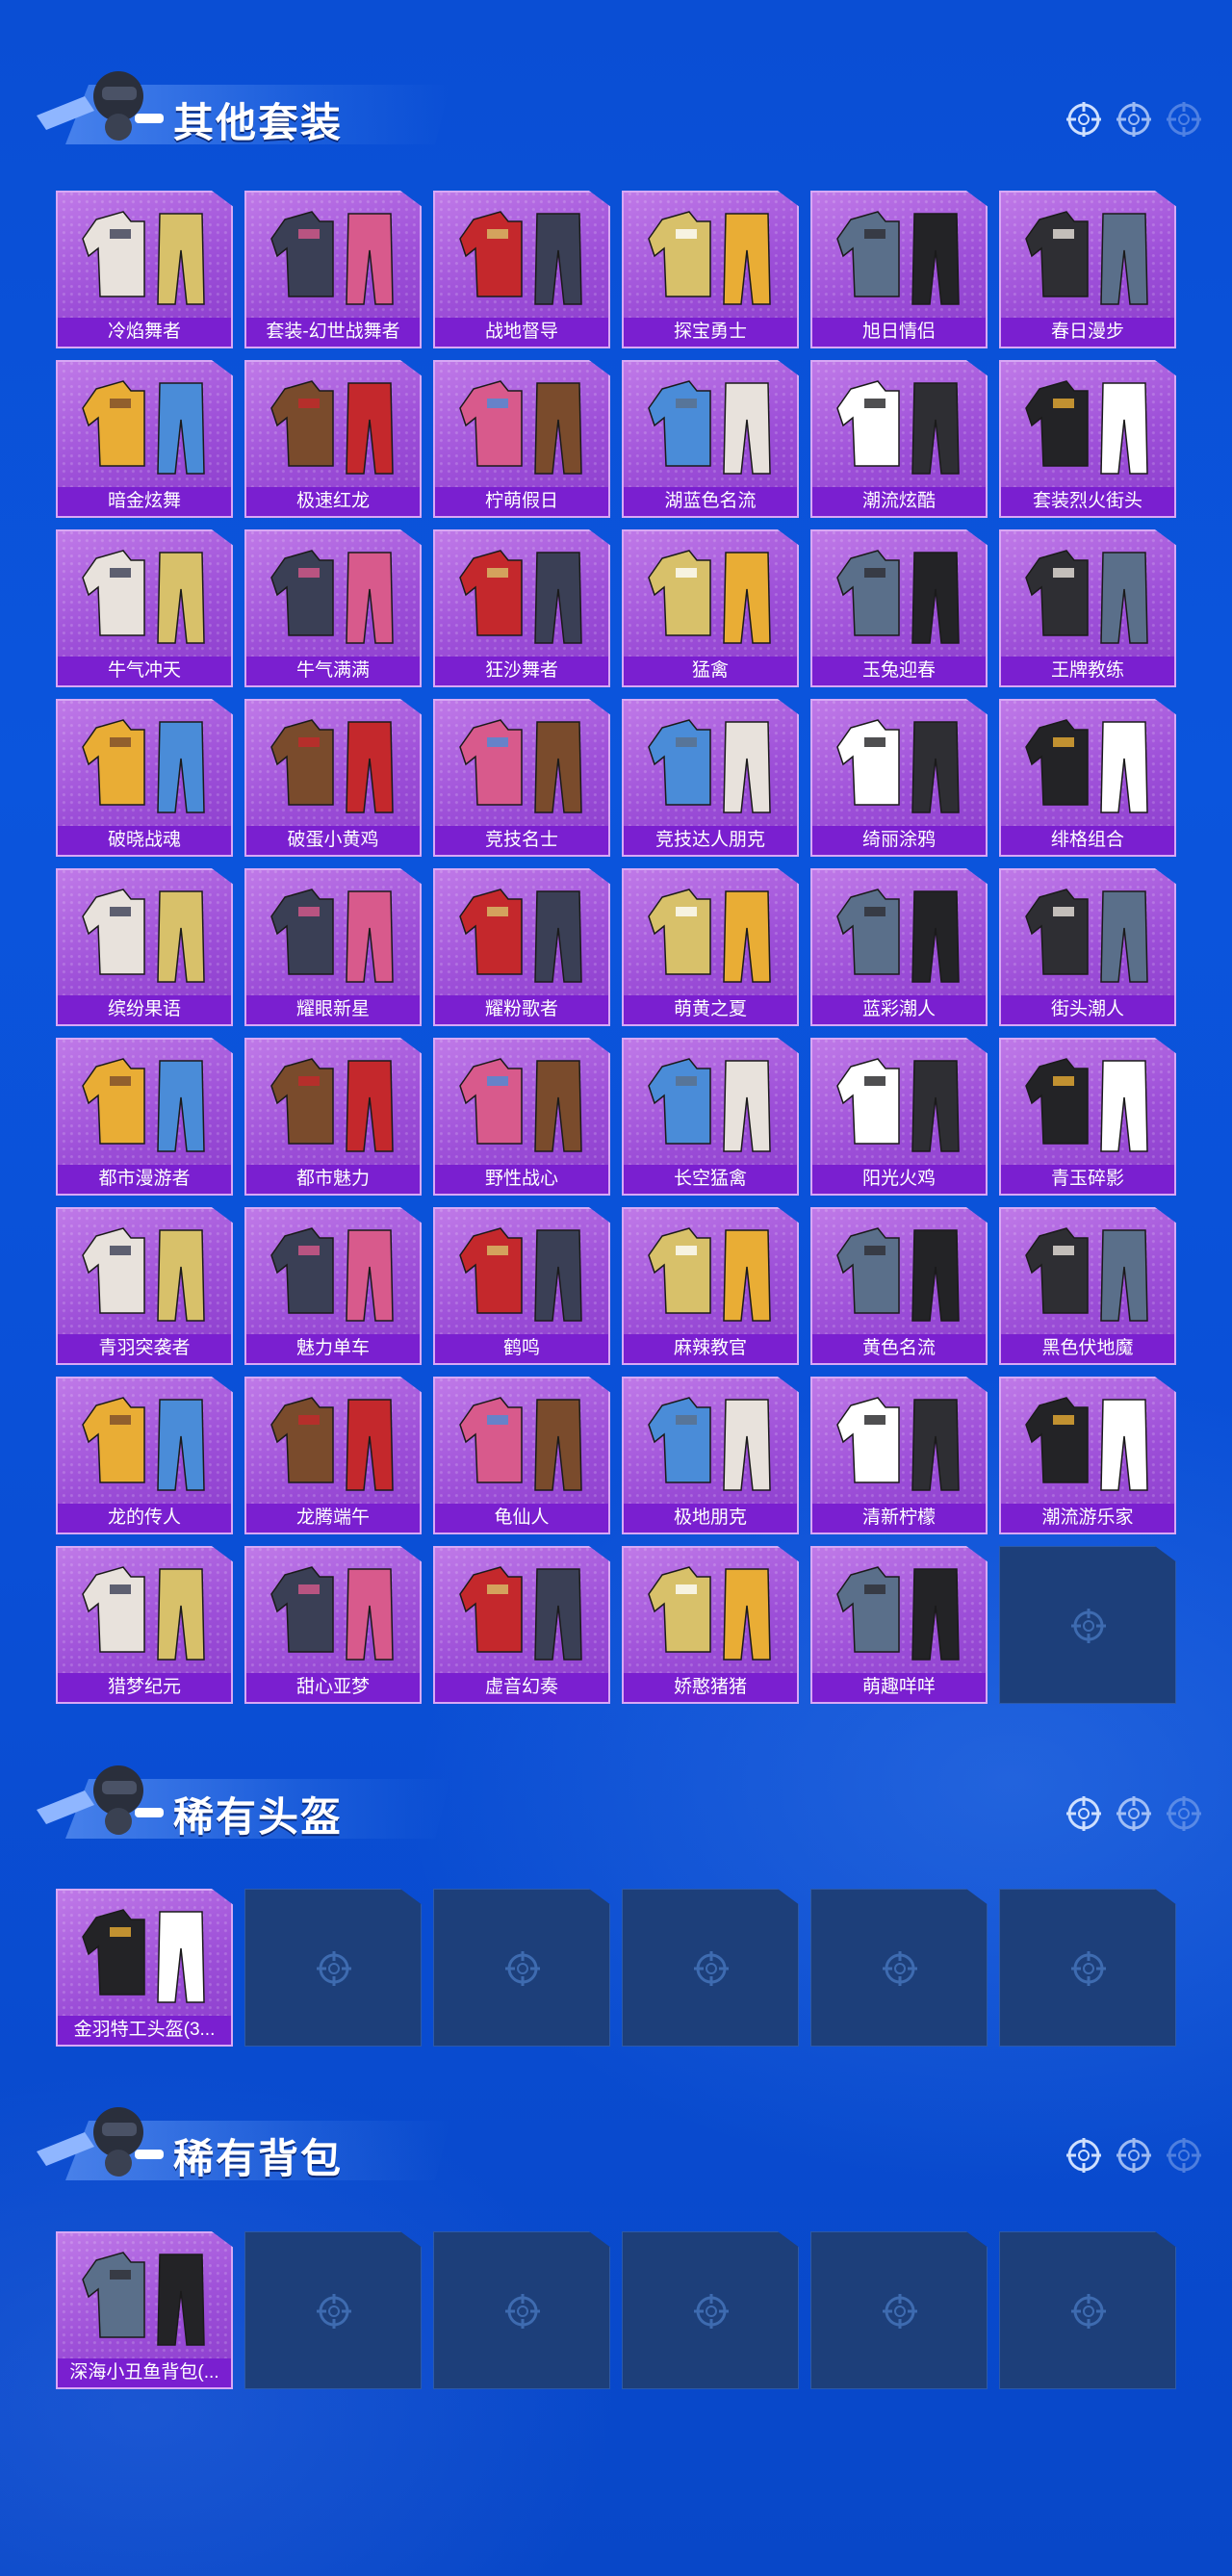 The image size is (1232, 2576). I want to click on item-name: 萌趣咩咩, so click(899, 1688).